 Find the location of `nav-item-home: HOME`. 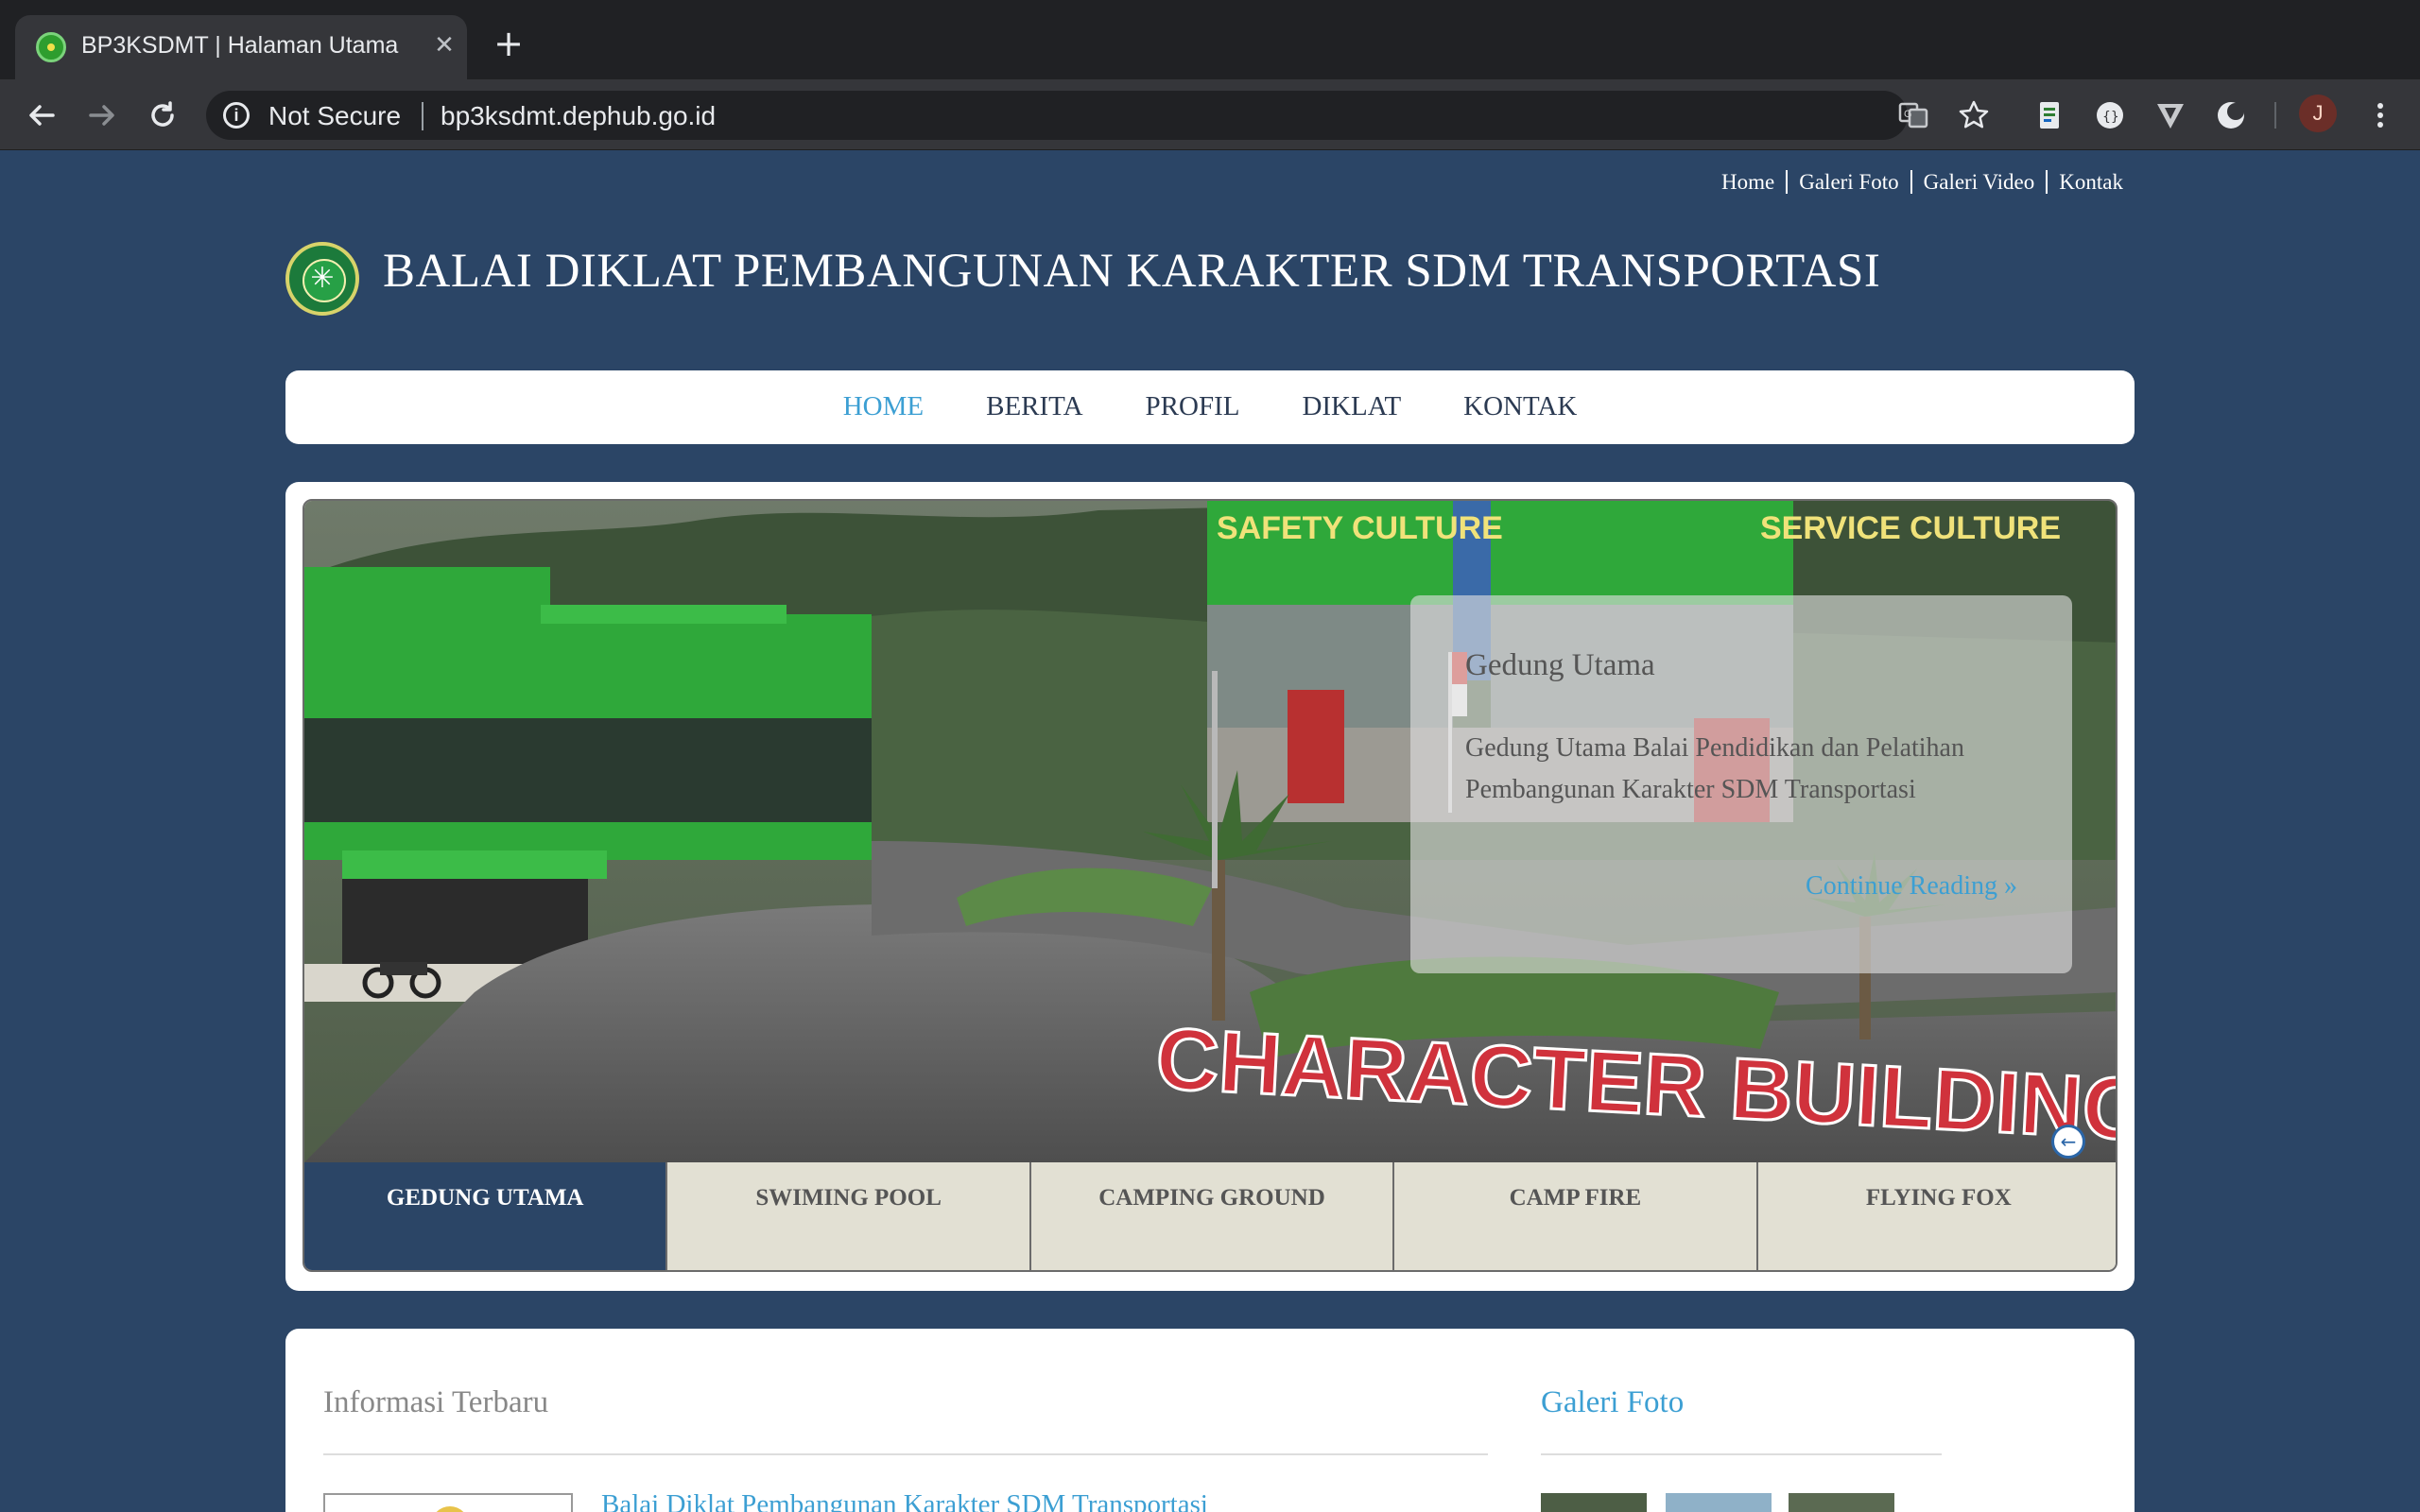

nav-item-home: HOME is located at coordinates (883, 406).